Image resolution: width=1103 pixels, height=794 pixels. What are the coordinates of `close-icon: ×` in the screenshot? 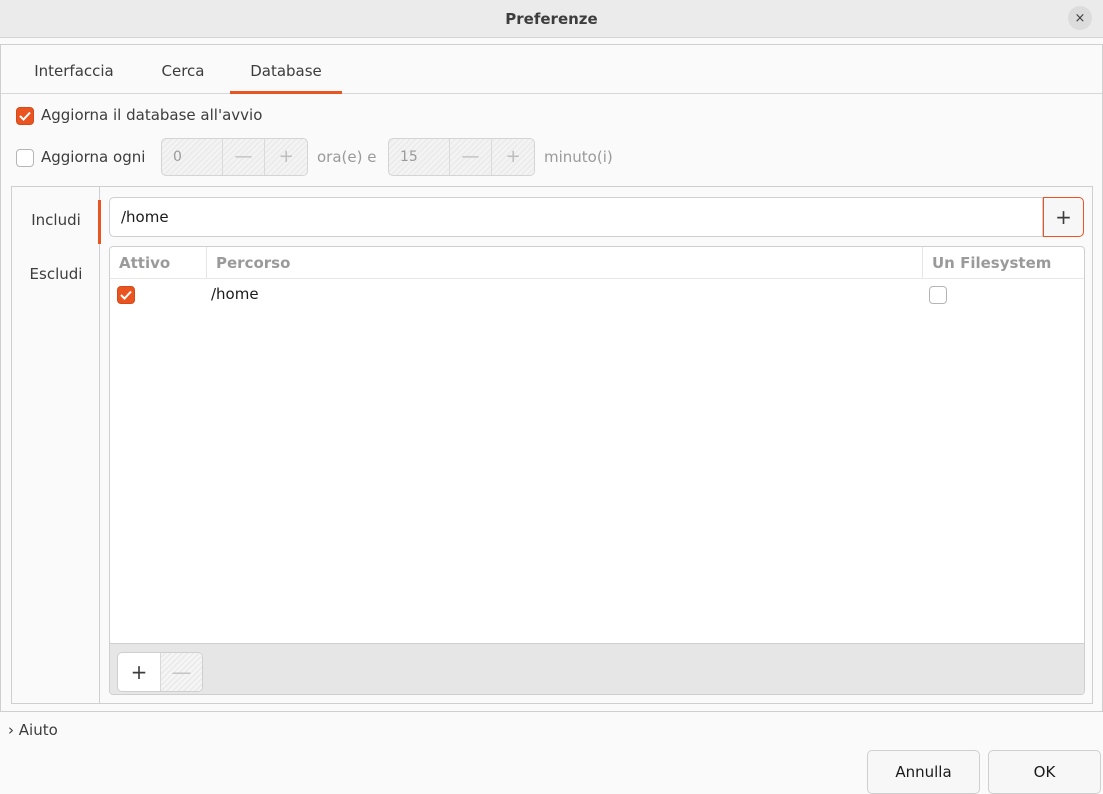 It's located at (1080, 18).